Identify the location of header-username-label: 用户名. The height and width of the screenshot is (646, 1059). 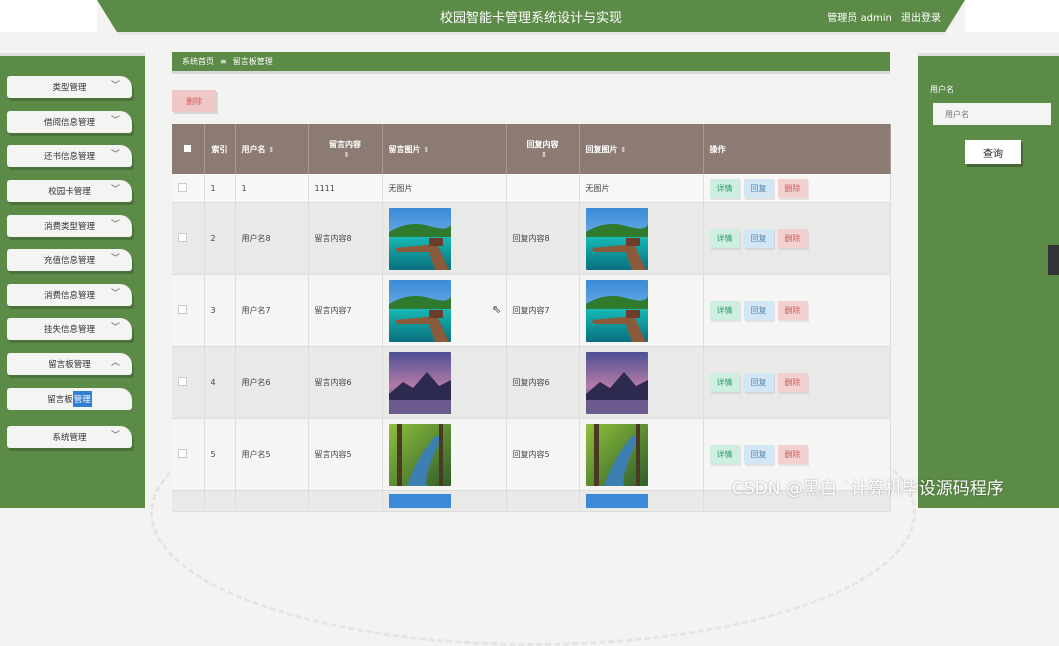
(253, 149).